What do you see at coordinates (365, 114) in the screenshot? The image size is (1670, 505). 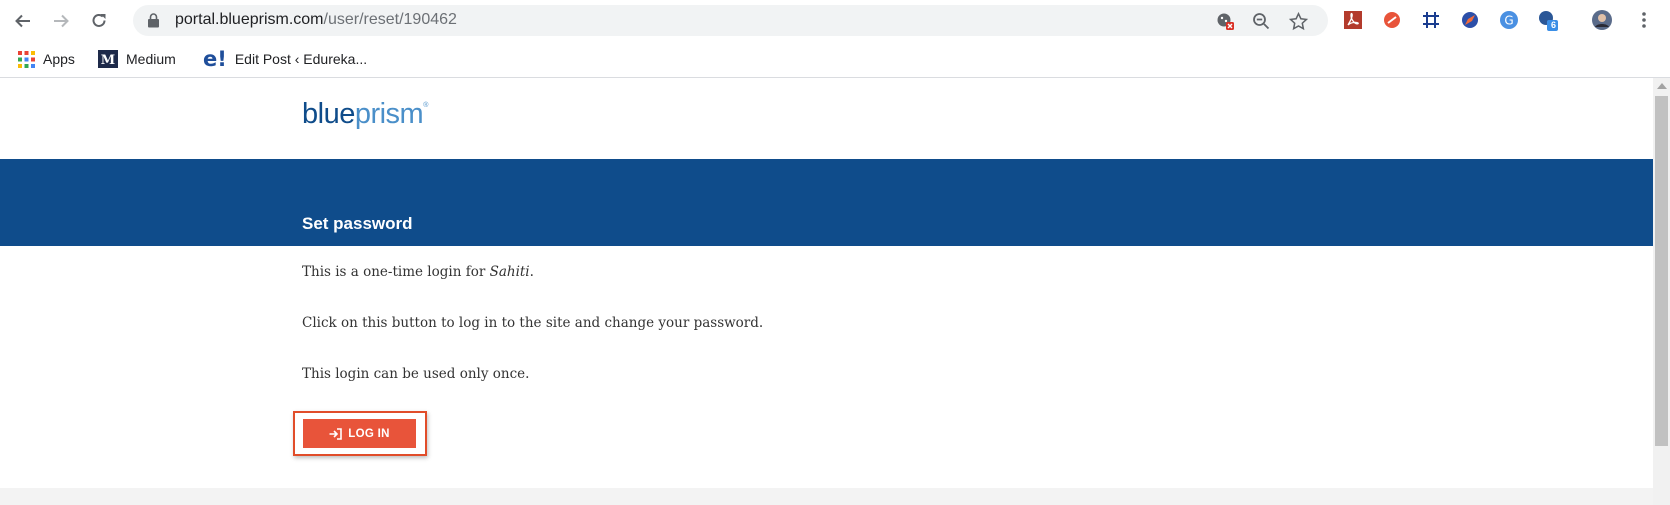 I see `blueprism-logo: blueprism®` at bounding box center [365, 114].